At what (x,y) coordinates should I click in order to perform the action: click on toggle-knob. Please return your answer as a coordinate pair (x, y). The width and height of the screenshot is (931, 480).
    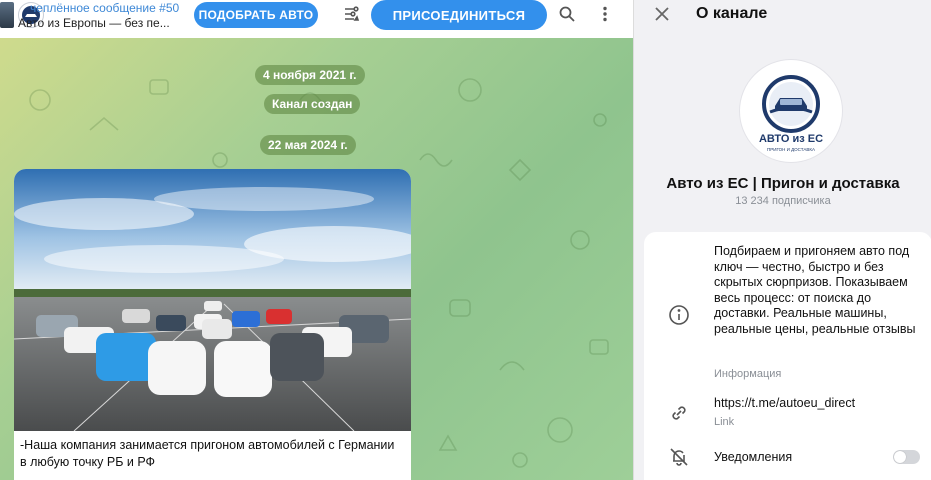
    Looking at the image, I should click on (900, 457).